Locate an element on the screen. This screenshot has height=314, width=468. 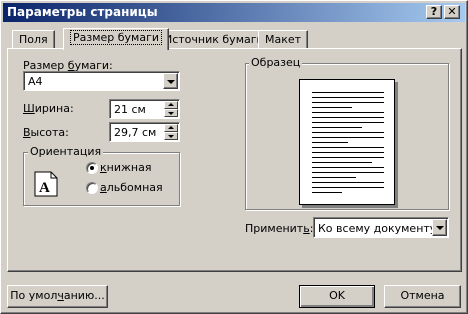
paper-size-value: A4 is located at coordinates (35, 81).